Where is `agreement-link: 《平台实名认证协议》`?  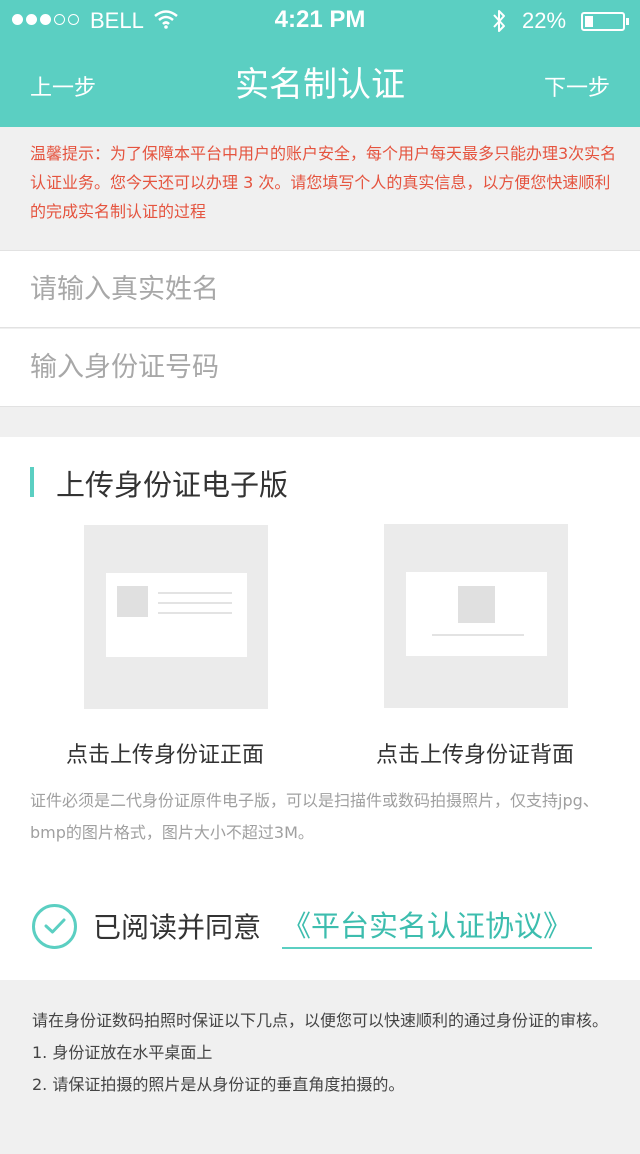
agreement-link: 《平台实名认证协议》 is located at coordinates (437, 926).